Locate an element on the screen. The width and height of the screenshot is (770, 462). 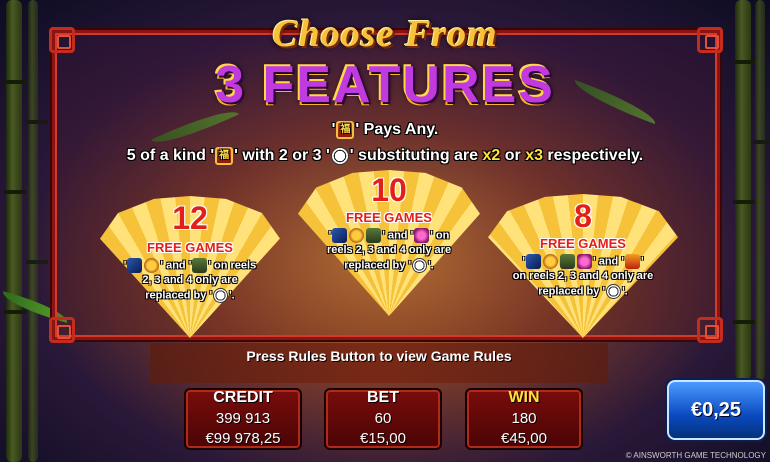
copyright-text: © AINSWORTH GAME TECHNOLOGY is located at coordinates (695, 455).